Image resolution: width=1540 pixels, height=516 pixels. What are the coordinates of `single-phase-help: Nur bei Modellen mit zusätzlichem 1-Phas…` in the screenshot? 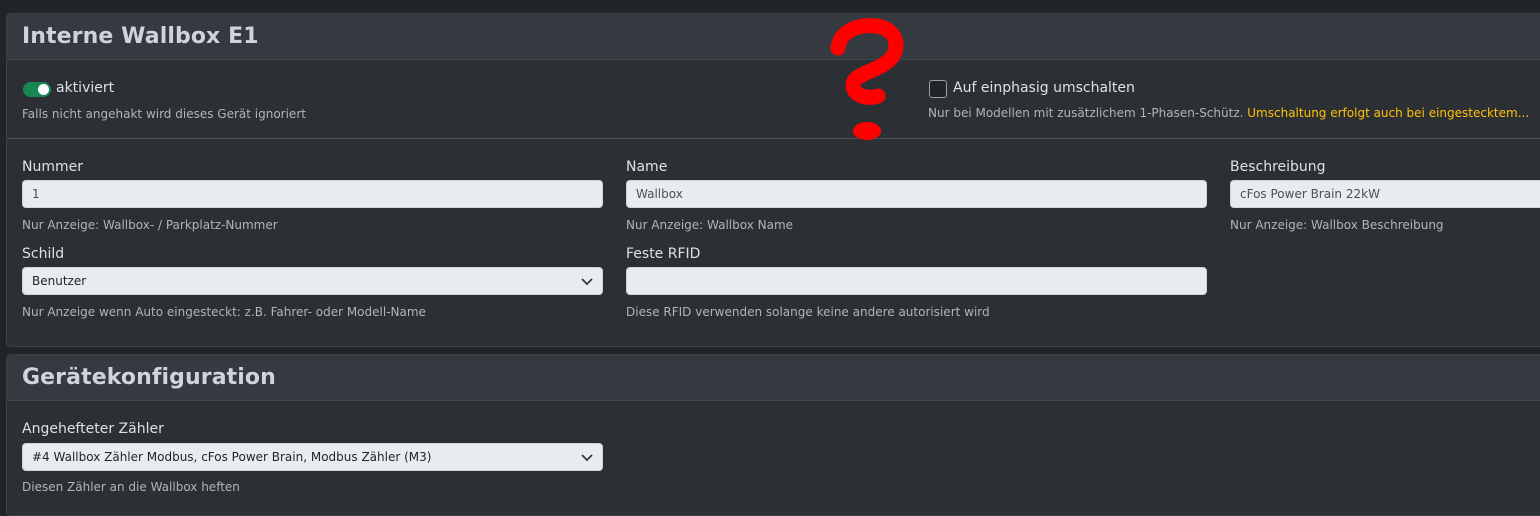 It's located at (1228, 113).